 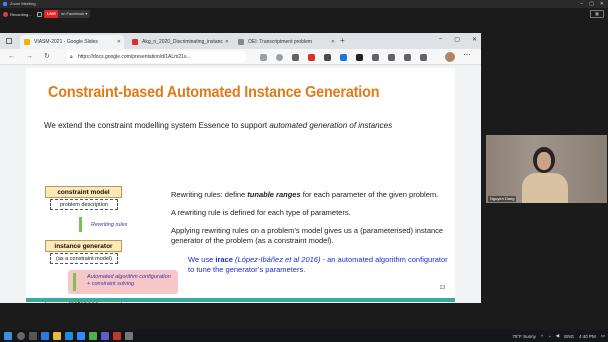 I want to click on weather-widget: 75°F Sunny, so click(x=524, y=336).